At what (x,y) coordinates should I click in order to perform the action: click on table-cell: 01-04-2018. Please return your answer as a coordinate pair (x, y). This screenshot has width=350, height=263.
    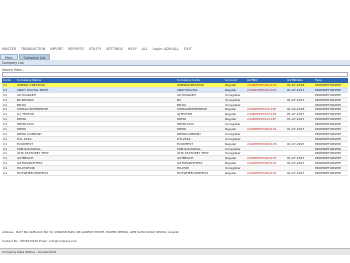
    Looking at the image, I should click on (296, 109).